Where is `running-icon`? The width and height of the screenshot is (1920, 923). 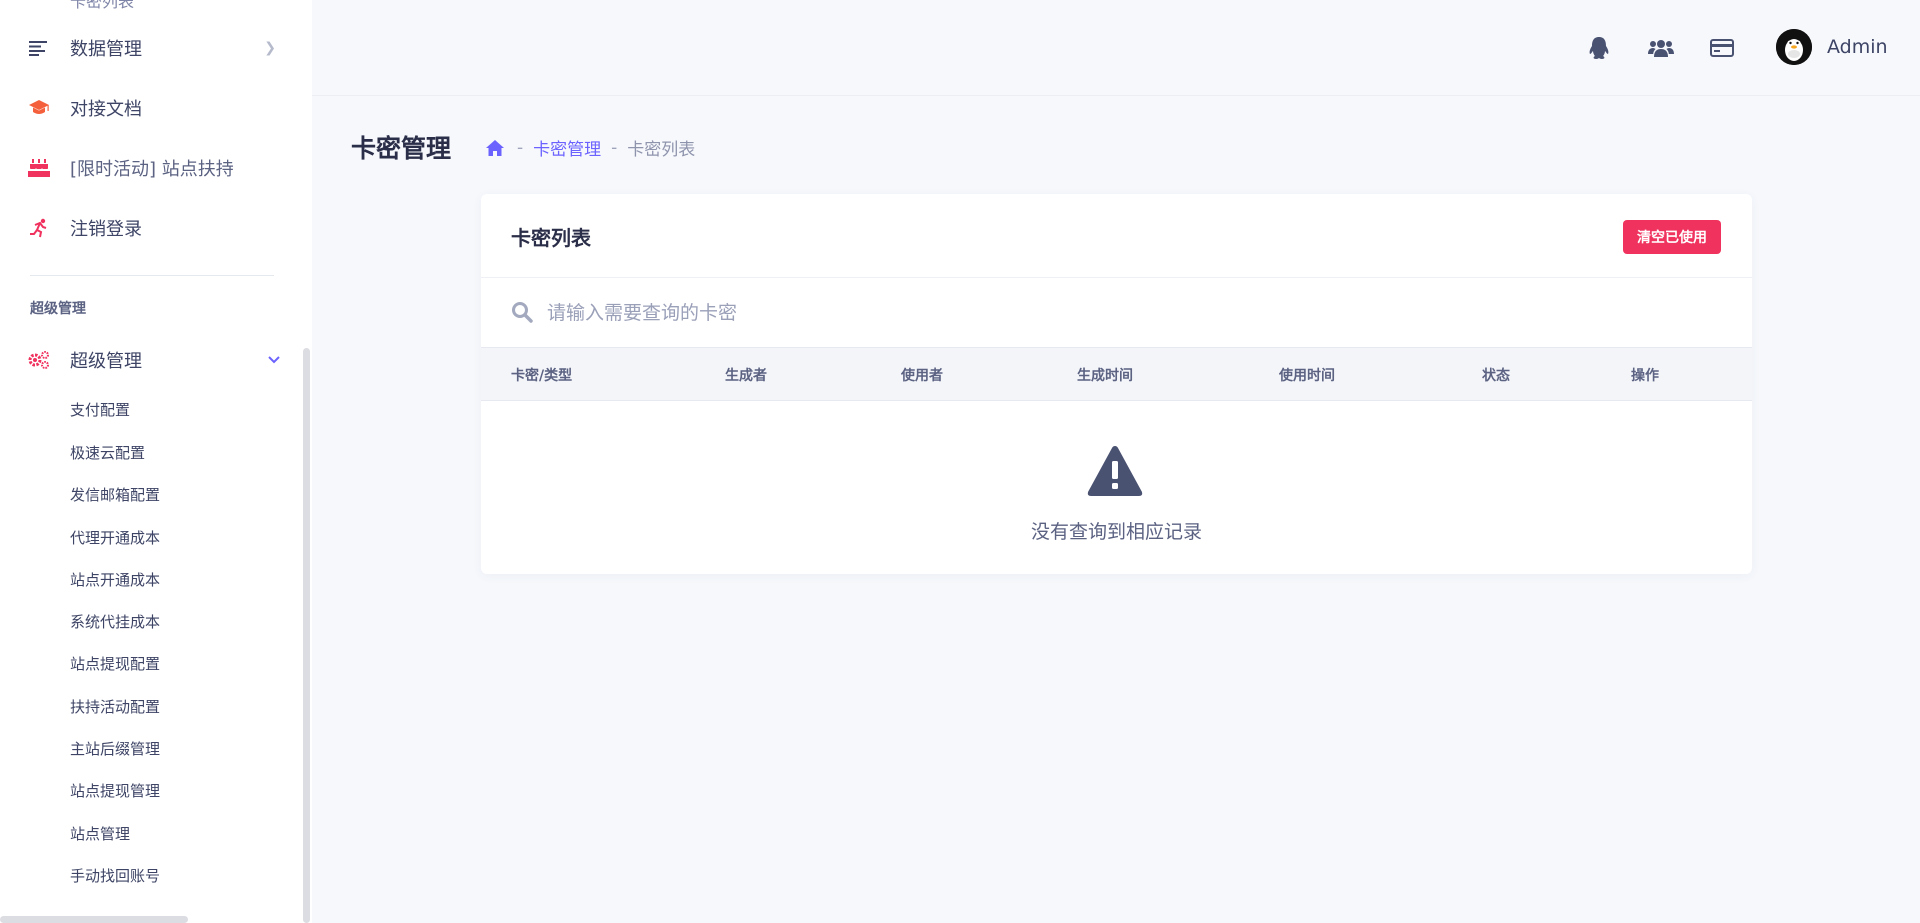
running-icon is located at coordinates (39, 228).